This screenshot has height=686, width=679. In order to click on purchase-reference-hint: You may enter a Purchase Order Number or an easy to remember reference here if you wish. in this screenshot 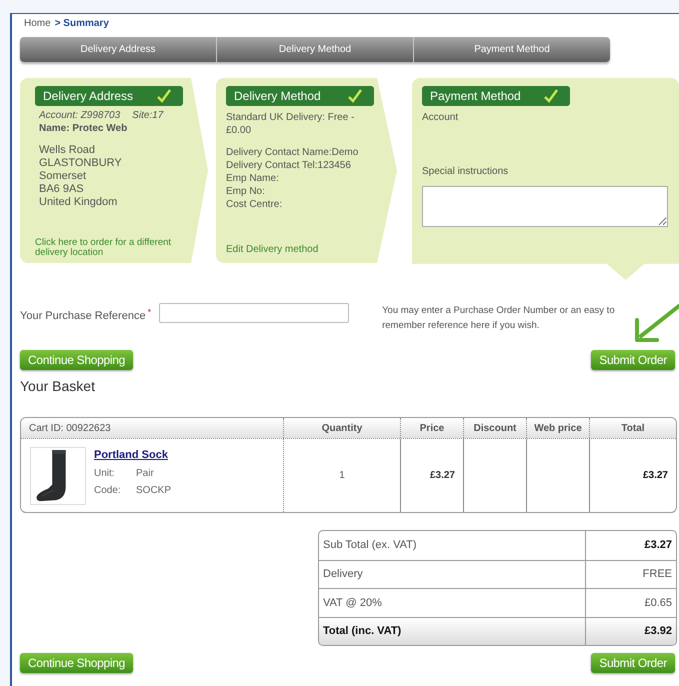, I will do `click(499, 318)`.